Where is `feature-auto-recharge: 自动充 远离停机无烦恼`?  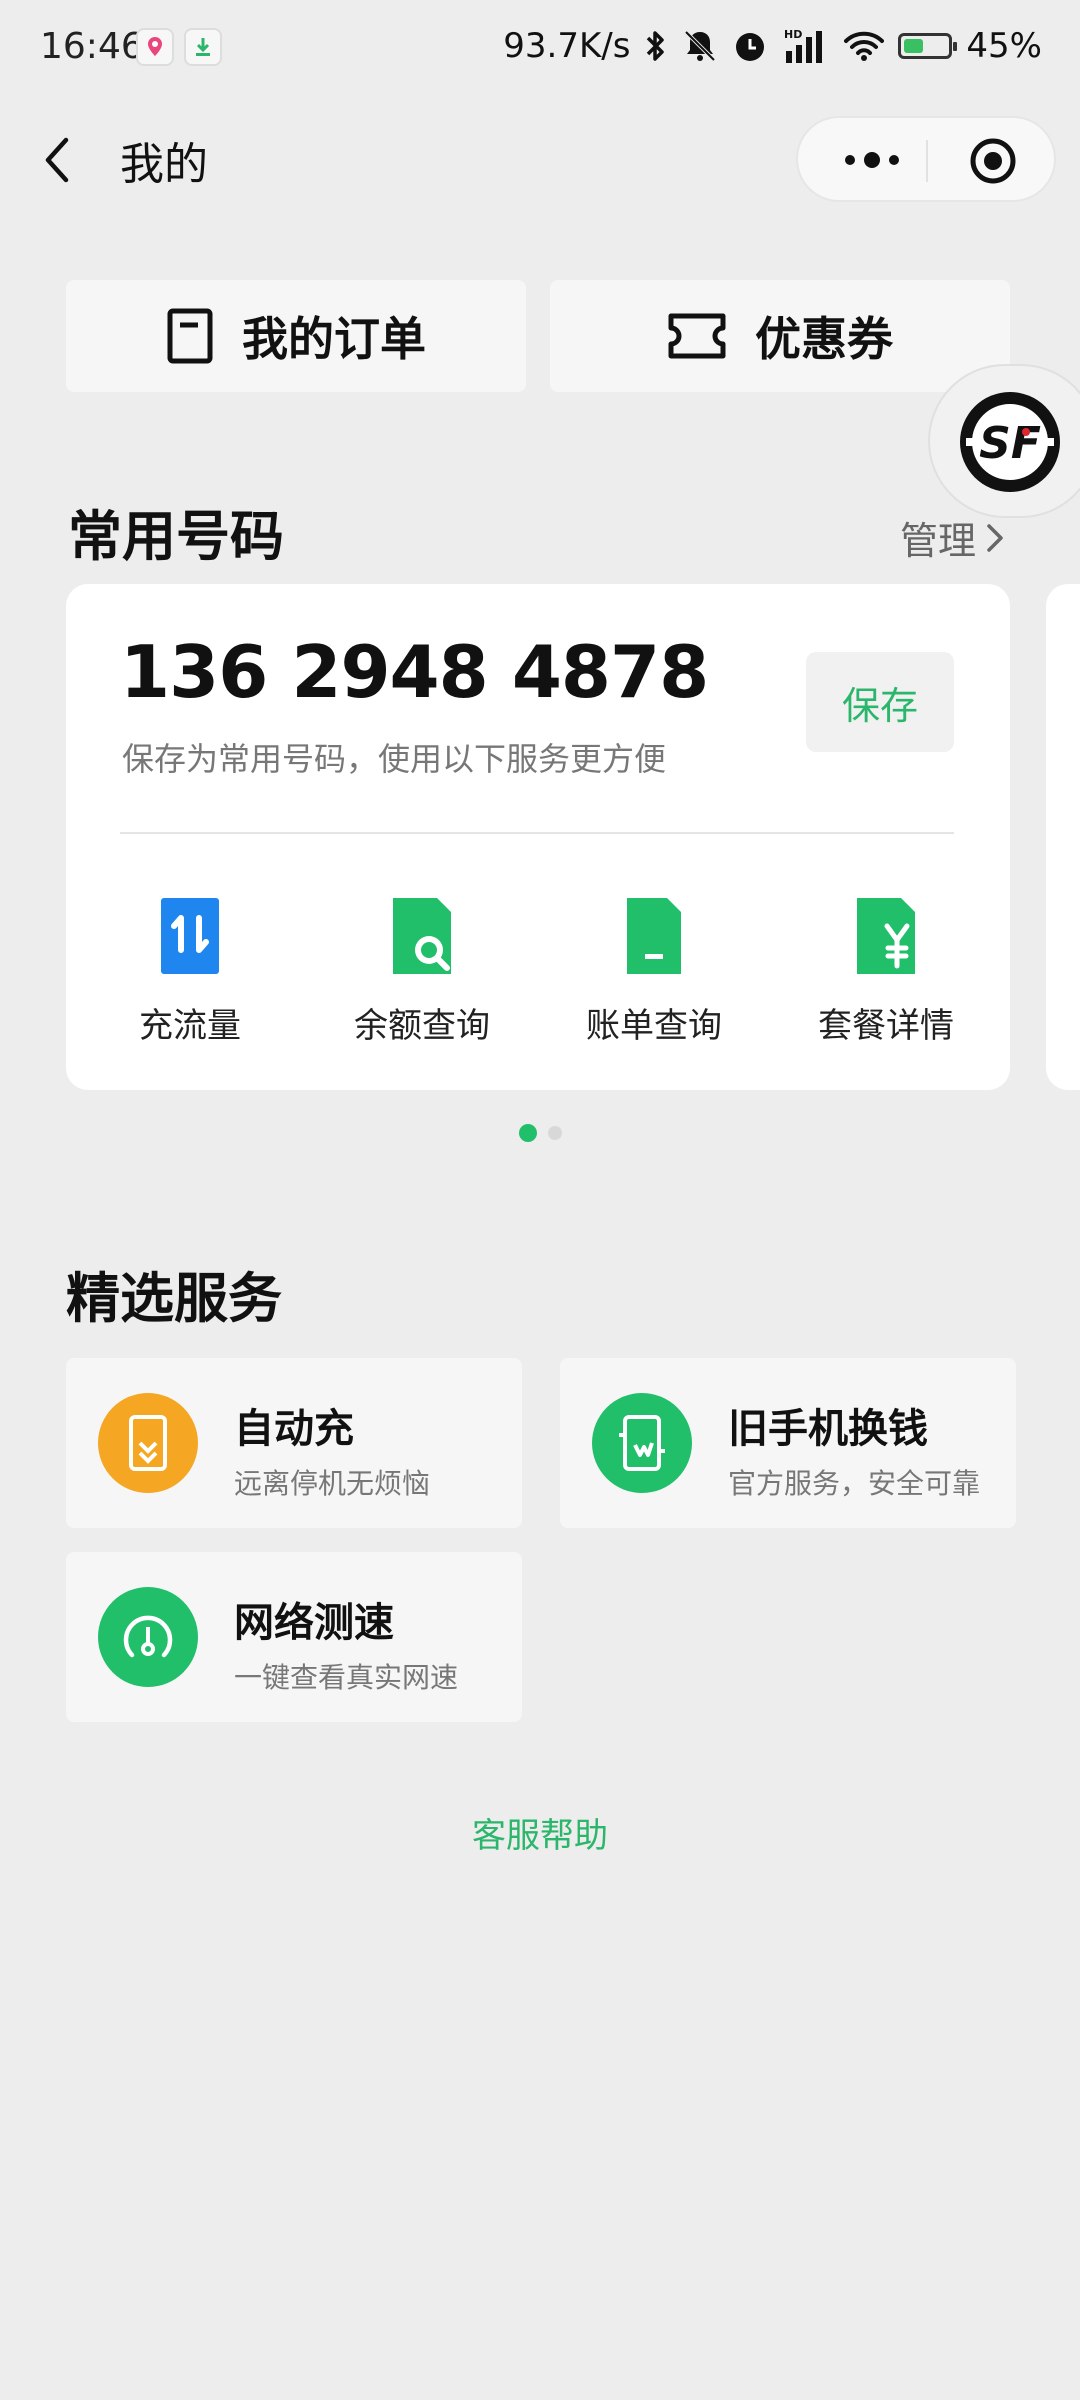 feature-auto-recharge: 自动充 远离停机无烦恼 is located at coordinates (294, 1443).